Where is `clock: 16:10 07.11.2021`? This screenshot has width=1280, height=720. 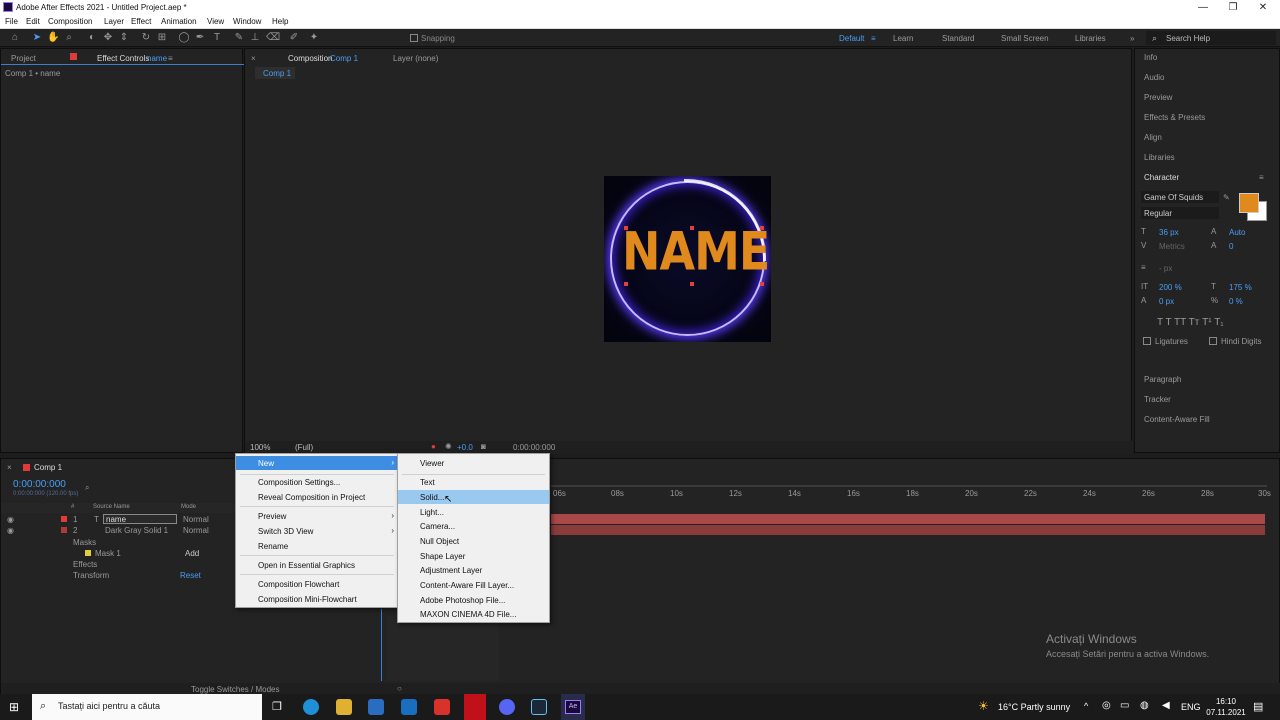 clock: 16:10 07.11.2021 is located at coordinates (1226, 707).